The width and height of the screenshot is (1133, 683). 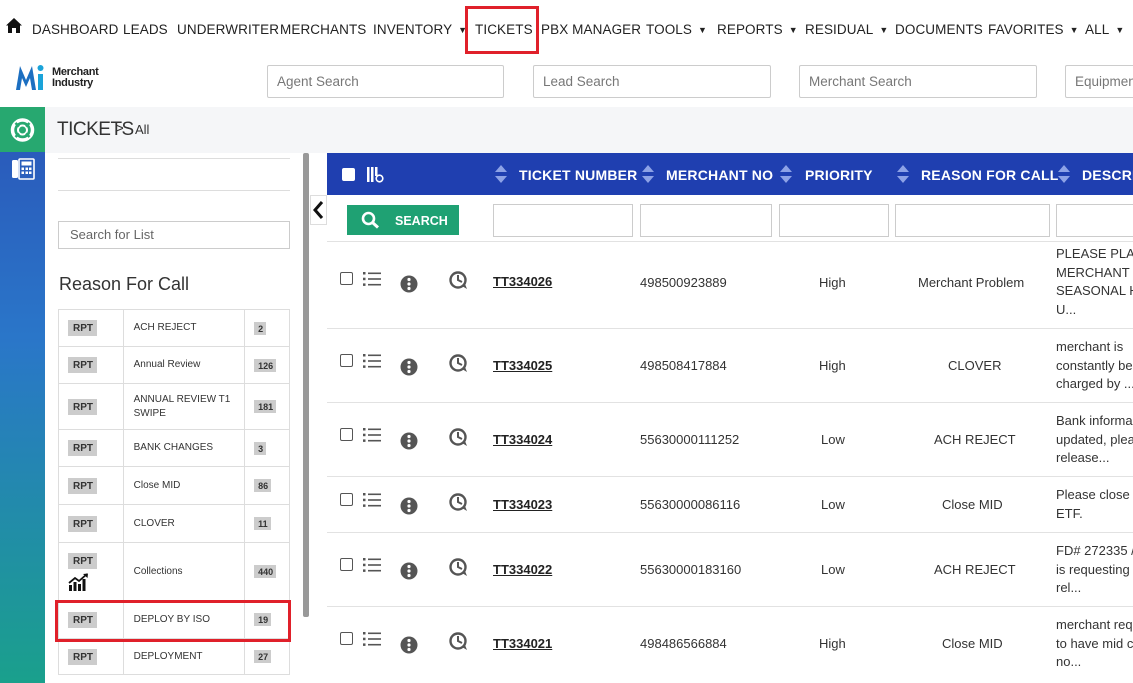 What do you see at coordinates (145, 29) in the screenshot?
I see `nav-leads: LEADS` at bounding box center [145, 29].